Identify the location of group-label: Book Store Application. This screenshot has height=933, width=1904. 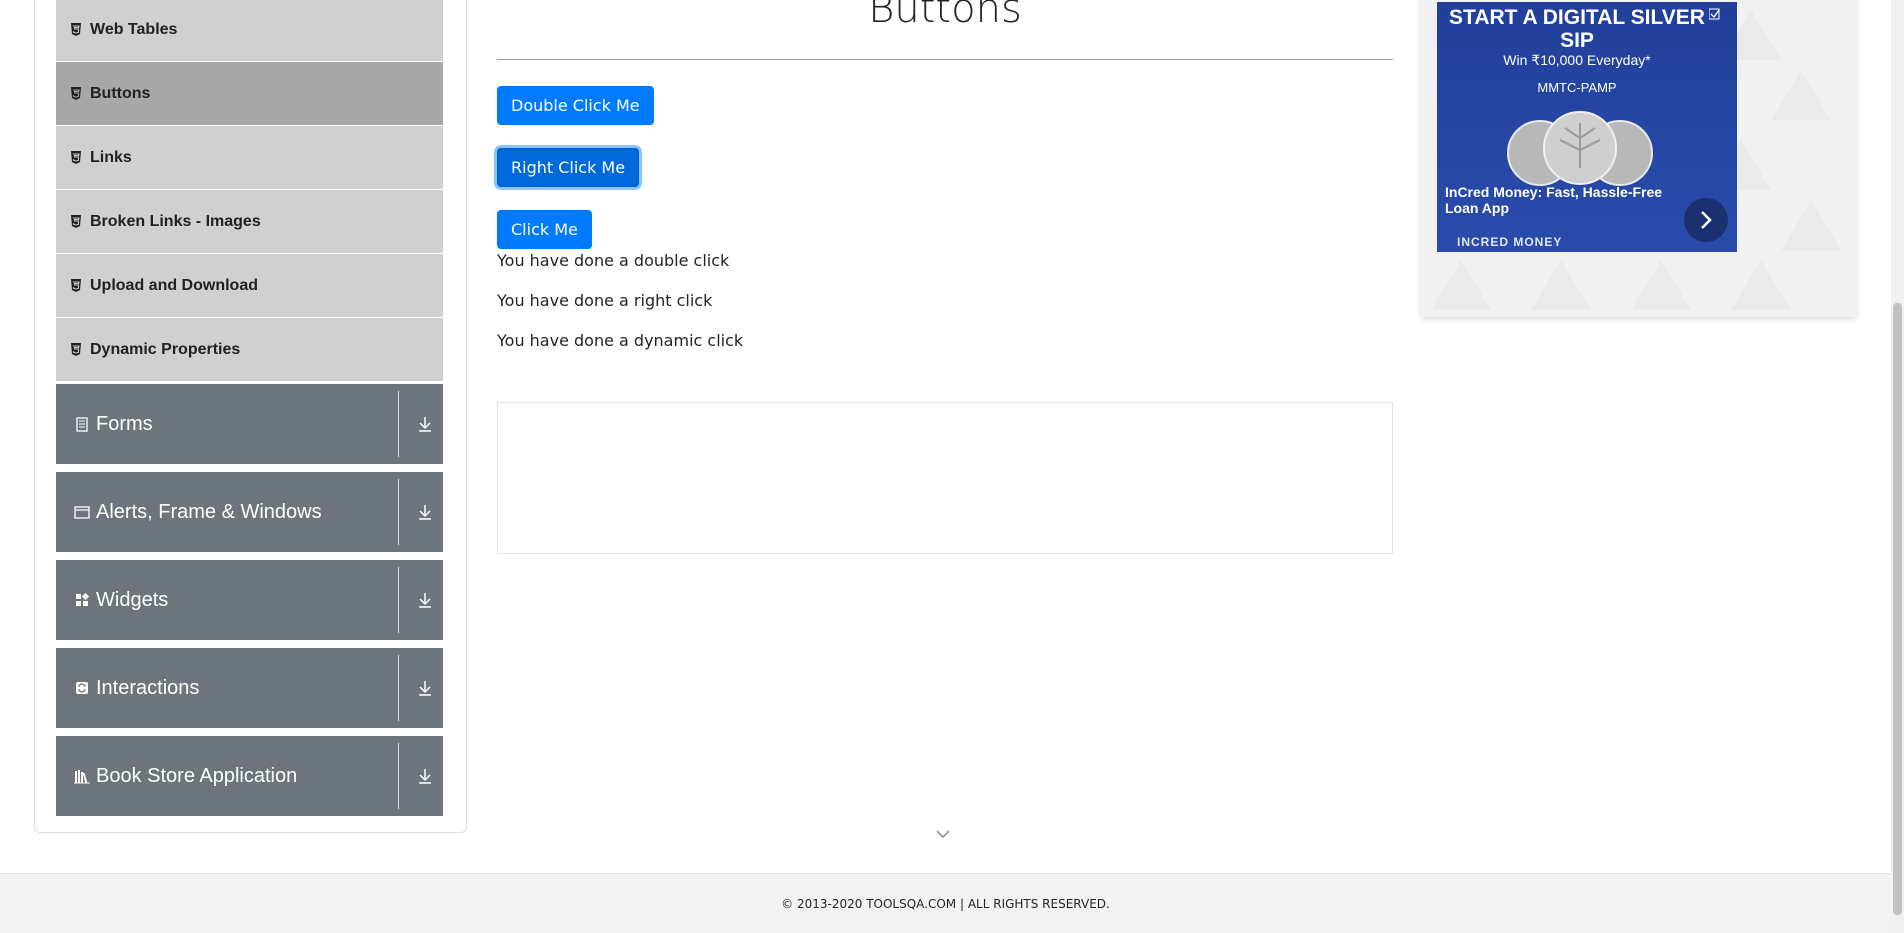
(197, 775).